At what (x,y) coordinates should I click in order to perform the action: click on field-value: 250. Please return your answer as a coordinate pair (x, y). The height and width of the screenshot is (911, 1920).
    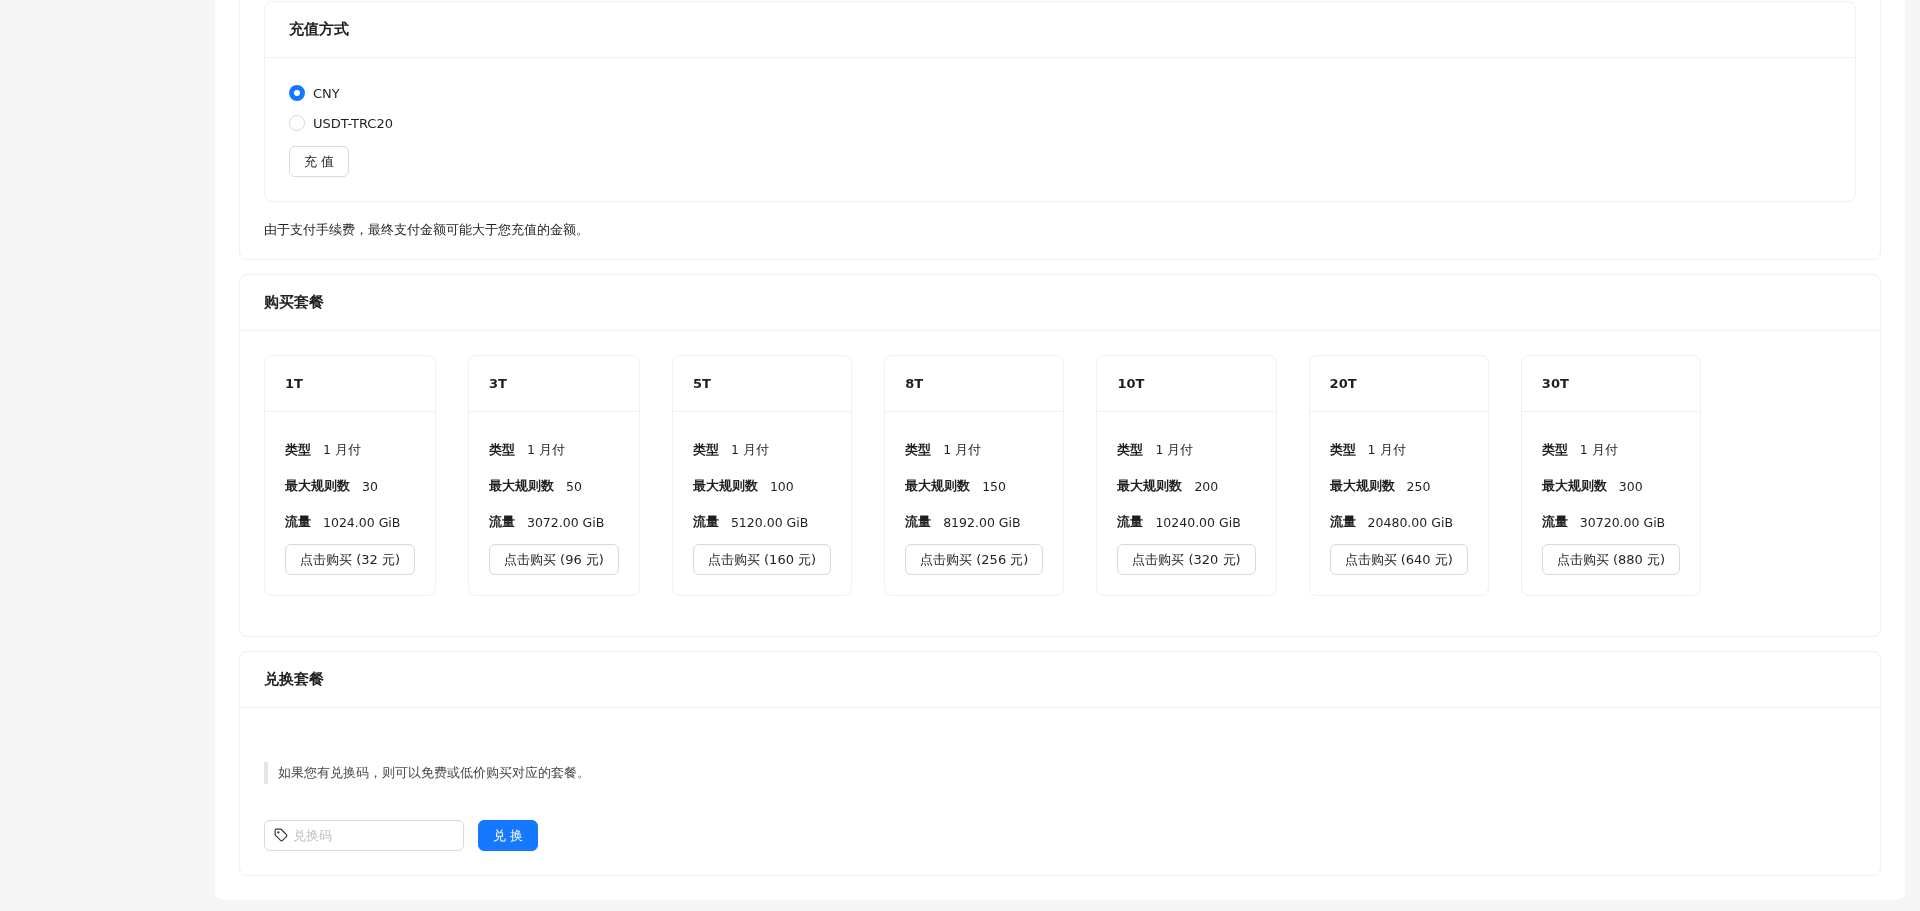
    Looking at the image, I should click on (1418, 486).